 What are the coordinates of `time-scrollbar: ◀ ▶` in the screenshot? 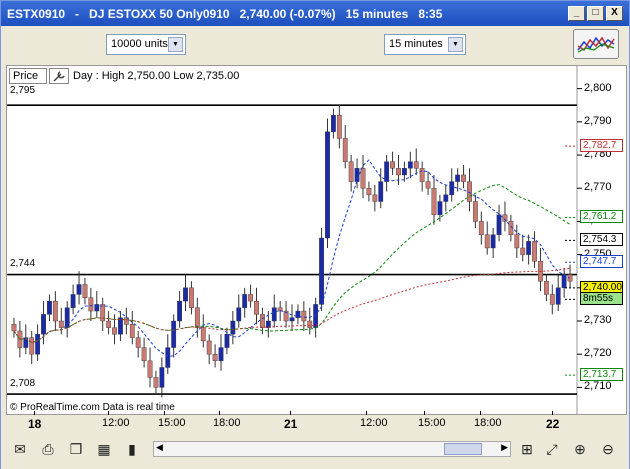 It's located at (332, 449).